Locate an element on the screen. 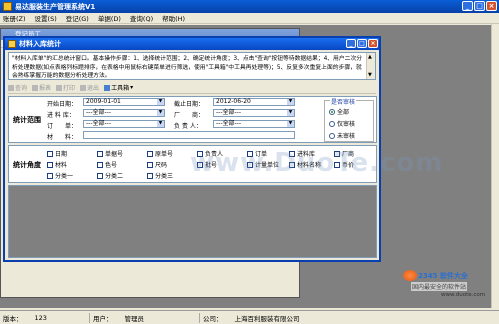 The width and height of the screenshot is (499, 324). angle-checkbox-material: 材料 is located at coordinates (57, 164).